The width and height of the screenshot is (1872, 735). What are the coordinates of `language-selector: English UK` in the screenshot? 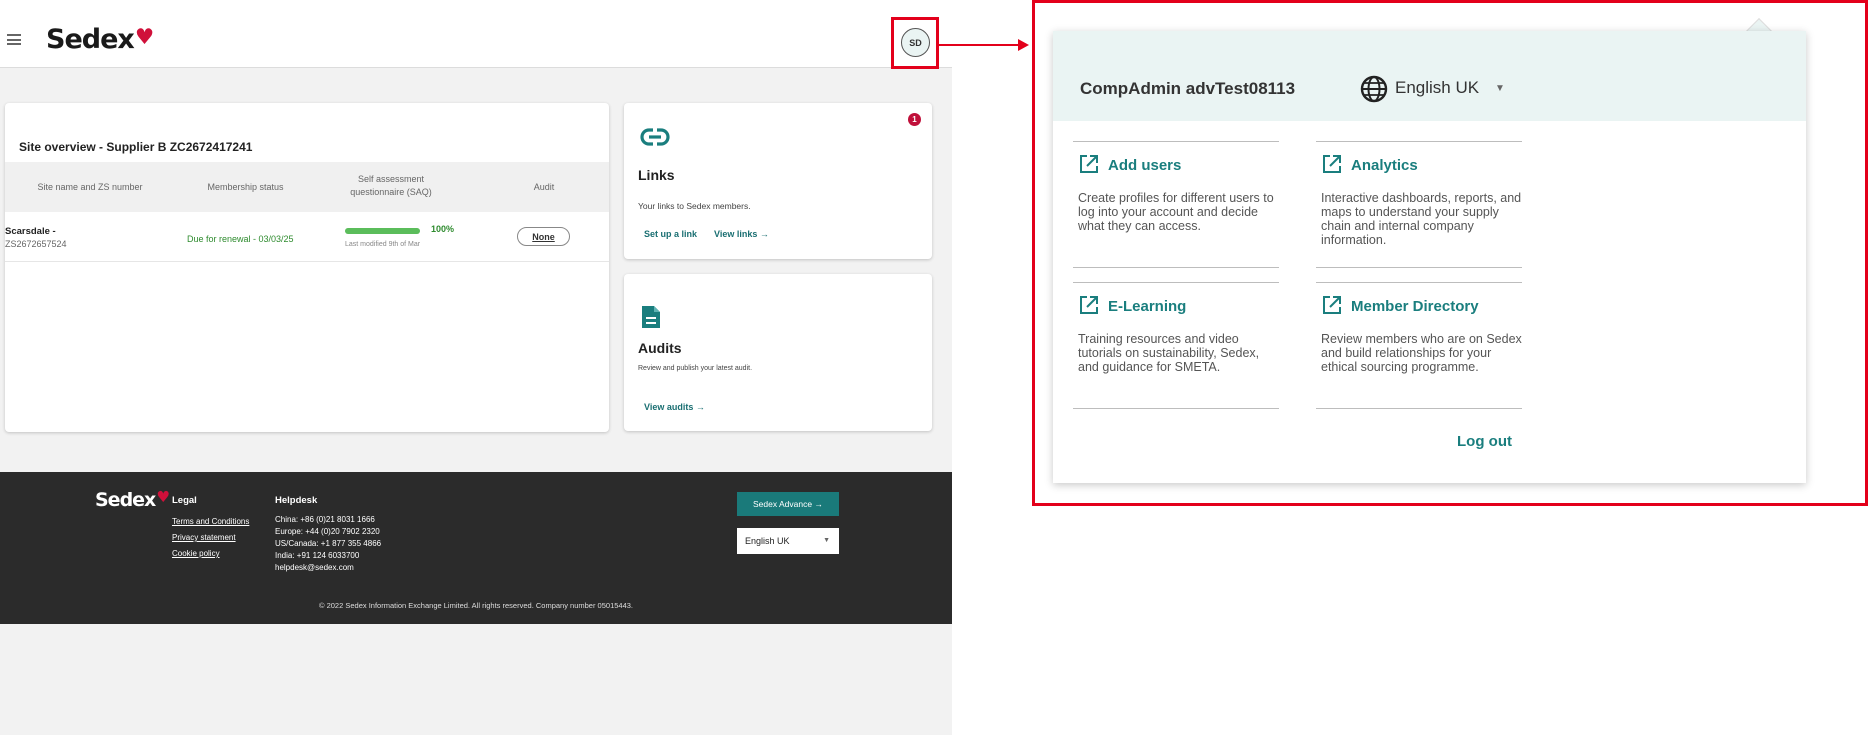 It's located at (1437, 88).